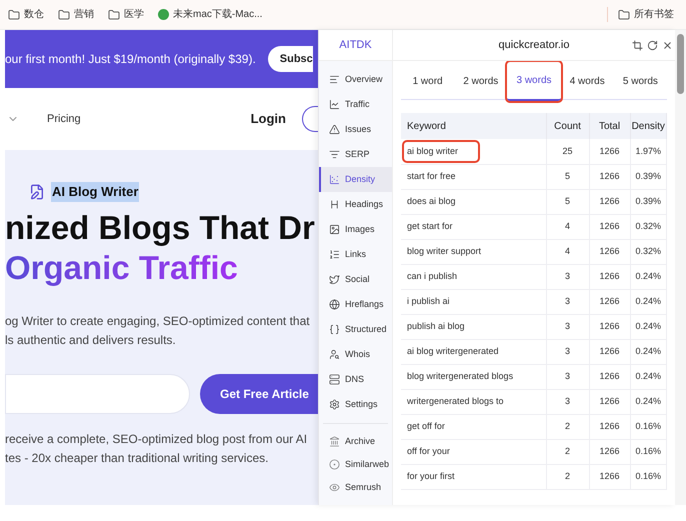  What do you see at coordinates (432, 276) in the screenshot?
I see `table-cell-text: can i publish` at bounding box center [432, 276].